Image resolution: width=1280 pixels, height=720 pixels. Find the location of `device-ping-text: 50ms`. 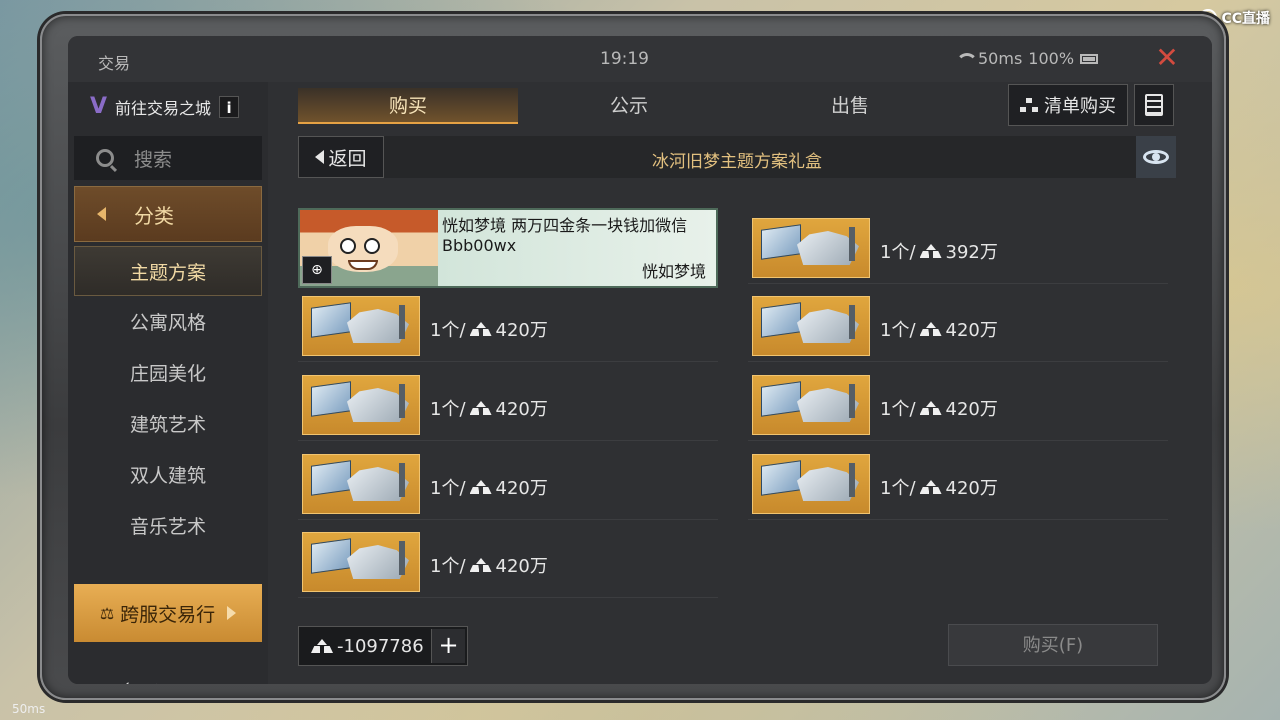

device-ping-text: 50ms is located at coordinates (29, 709).